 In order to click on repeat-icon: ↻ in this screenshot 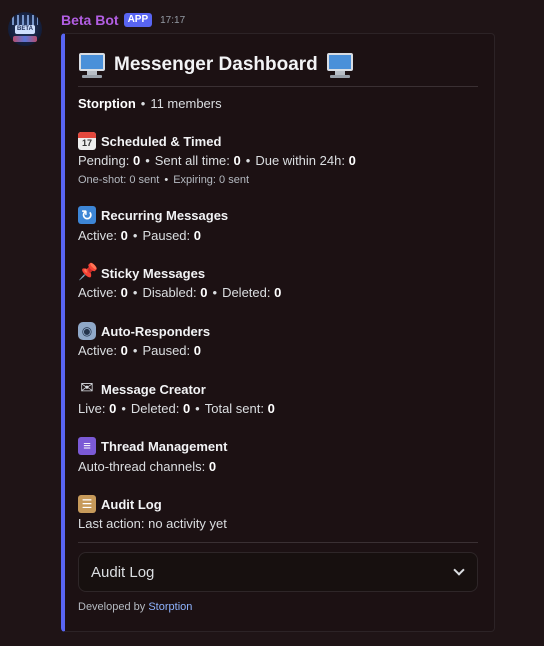, I will do `click(87, 215)`.